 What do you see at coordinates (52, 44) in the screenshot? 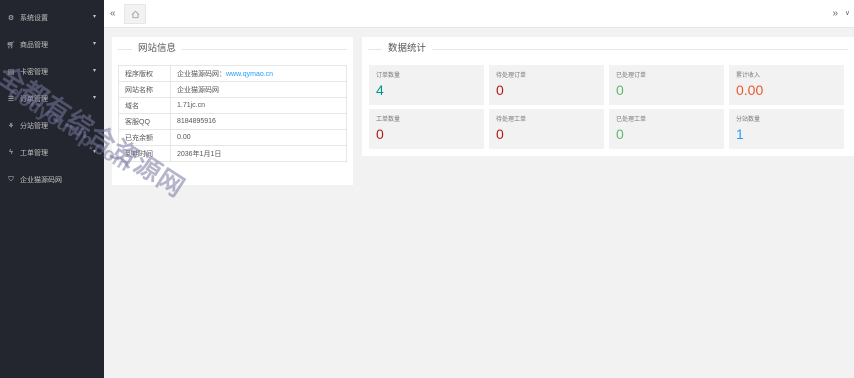
I see `sidebar-item-products: 🛒︎ 商品管理 ▾` at bounding box center [52, 44].